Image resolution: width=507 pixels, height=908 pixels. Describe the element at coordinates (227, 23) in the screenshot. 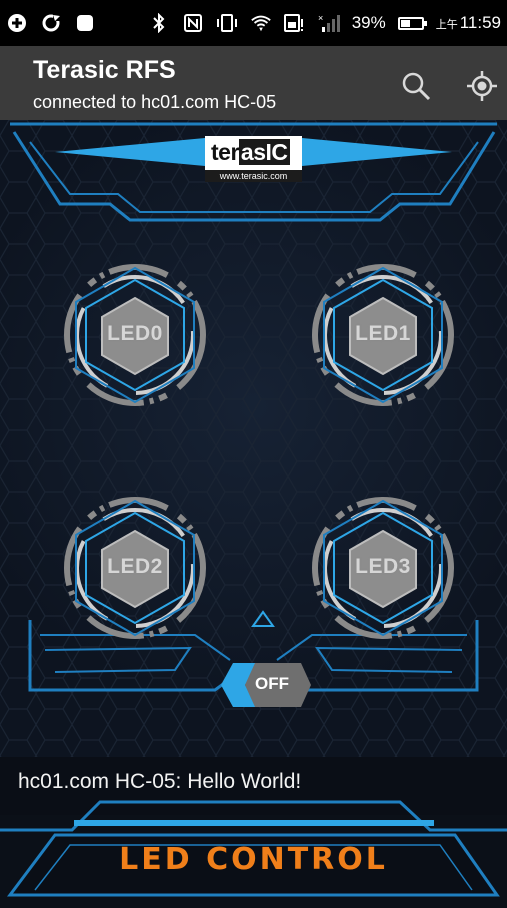

I see `vibrate-icon` at that location.